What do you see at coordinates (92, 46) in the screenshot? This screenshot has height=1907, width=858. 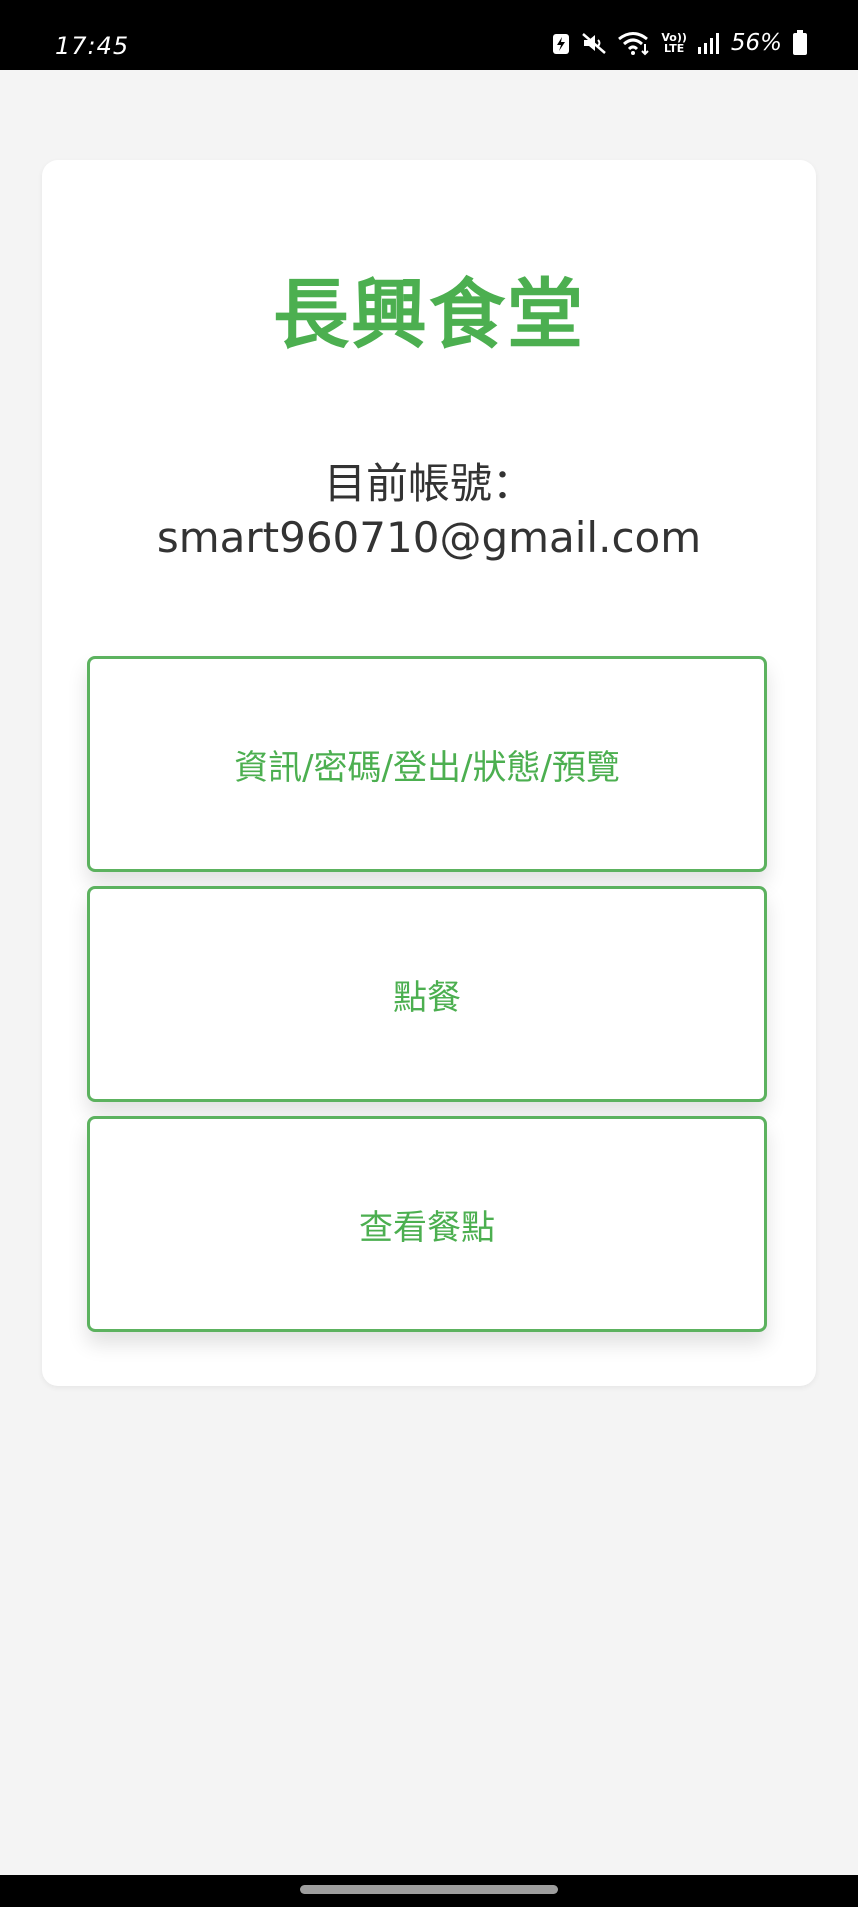 I see `status-time: 17:45` at bounding box center [92, 46].